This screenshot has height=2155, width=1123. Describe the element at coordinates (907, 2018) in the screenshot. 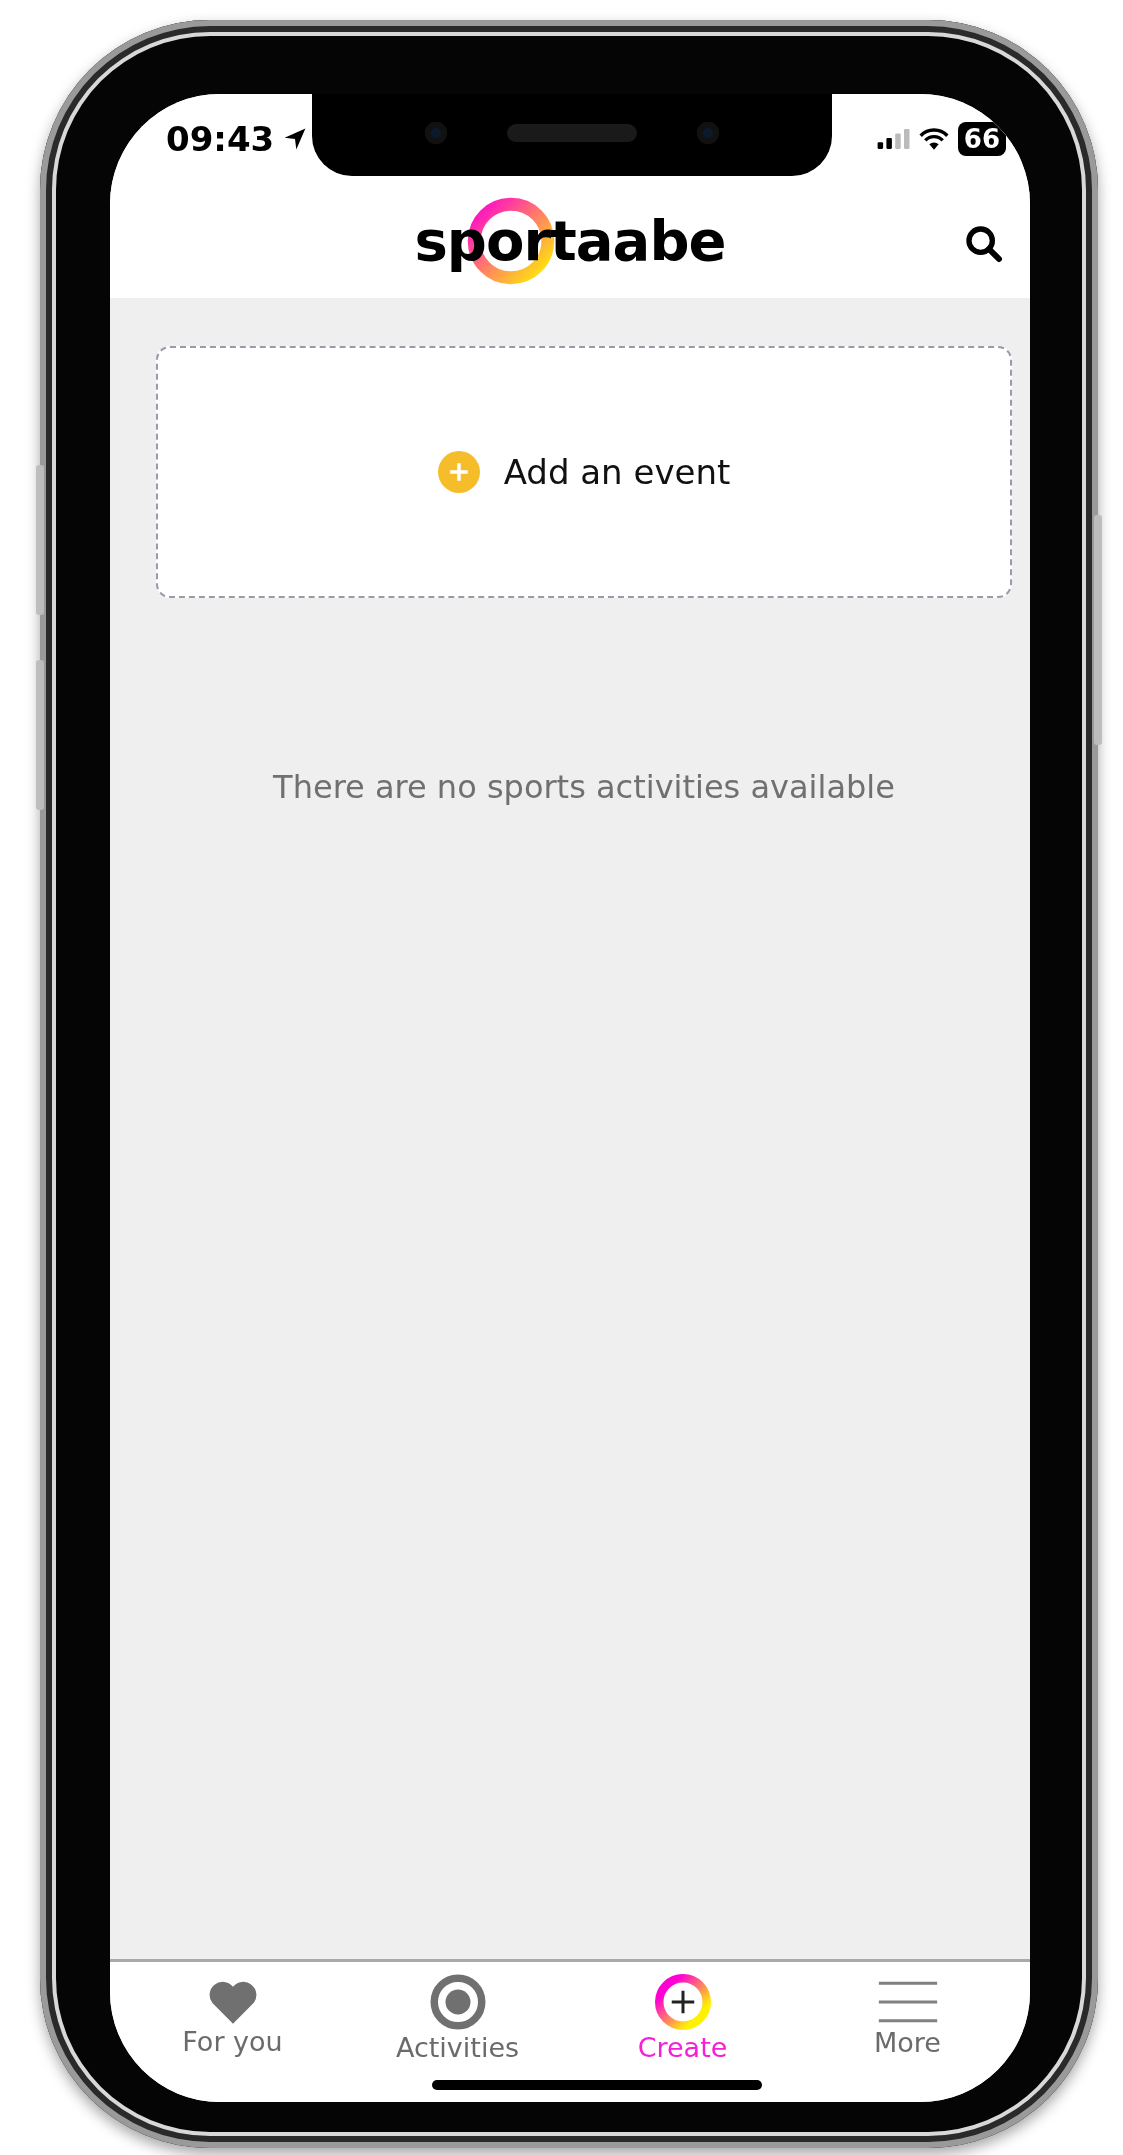

I see `tab-item: More` at that location.